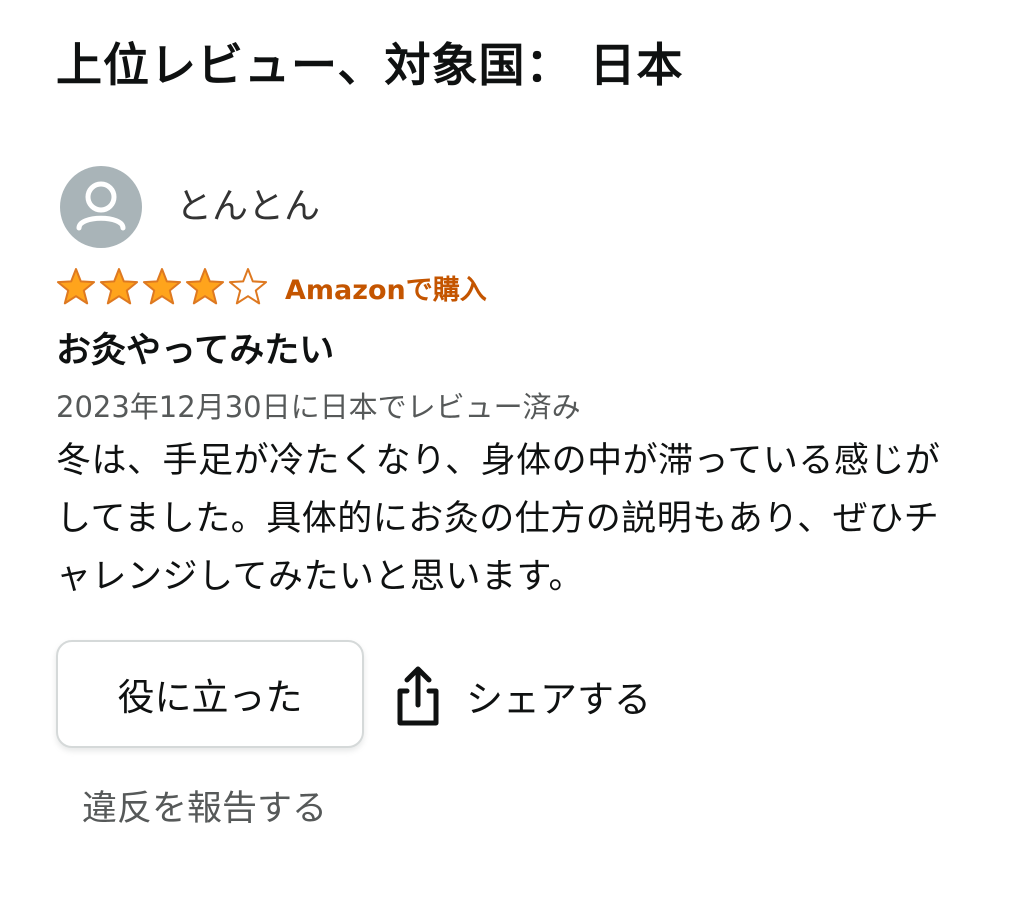 The width and height of the screenshot is (1024, 899). I want to click on avatar, so click(101, 207).